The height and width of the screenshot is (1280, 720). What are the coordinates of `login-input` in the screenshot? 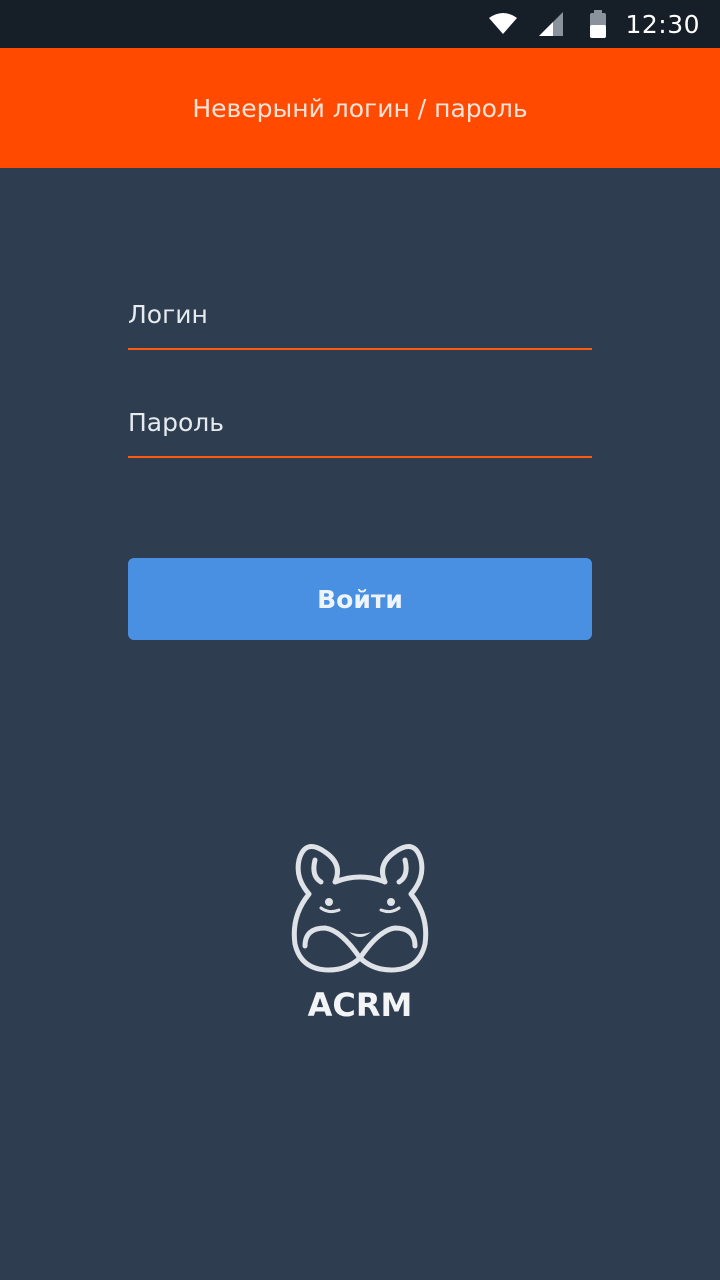 It's located at (360, 320).